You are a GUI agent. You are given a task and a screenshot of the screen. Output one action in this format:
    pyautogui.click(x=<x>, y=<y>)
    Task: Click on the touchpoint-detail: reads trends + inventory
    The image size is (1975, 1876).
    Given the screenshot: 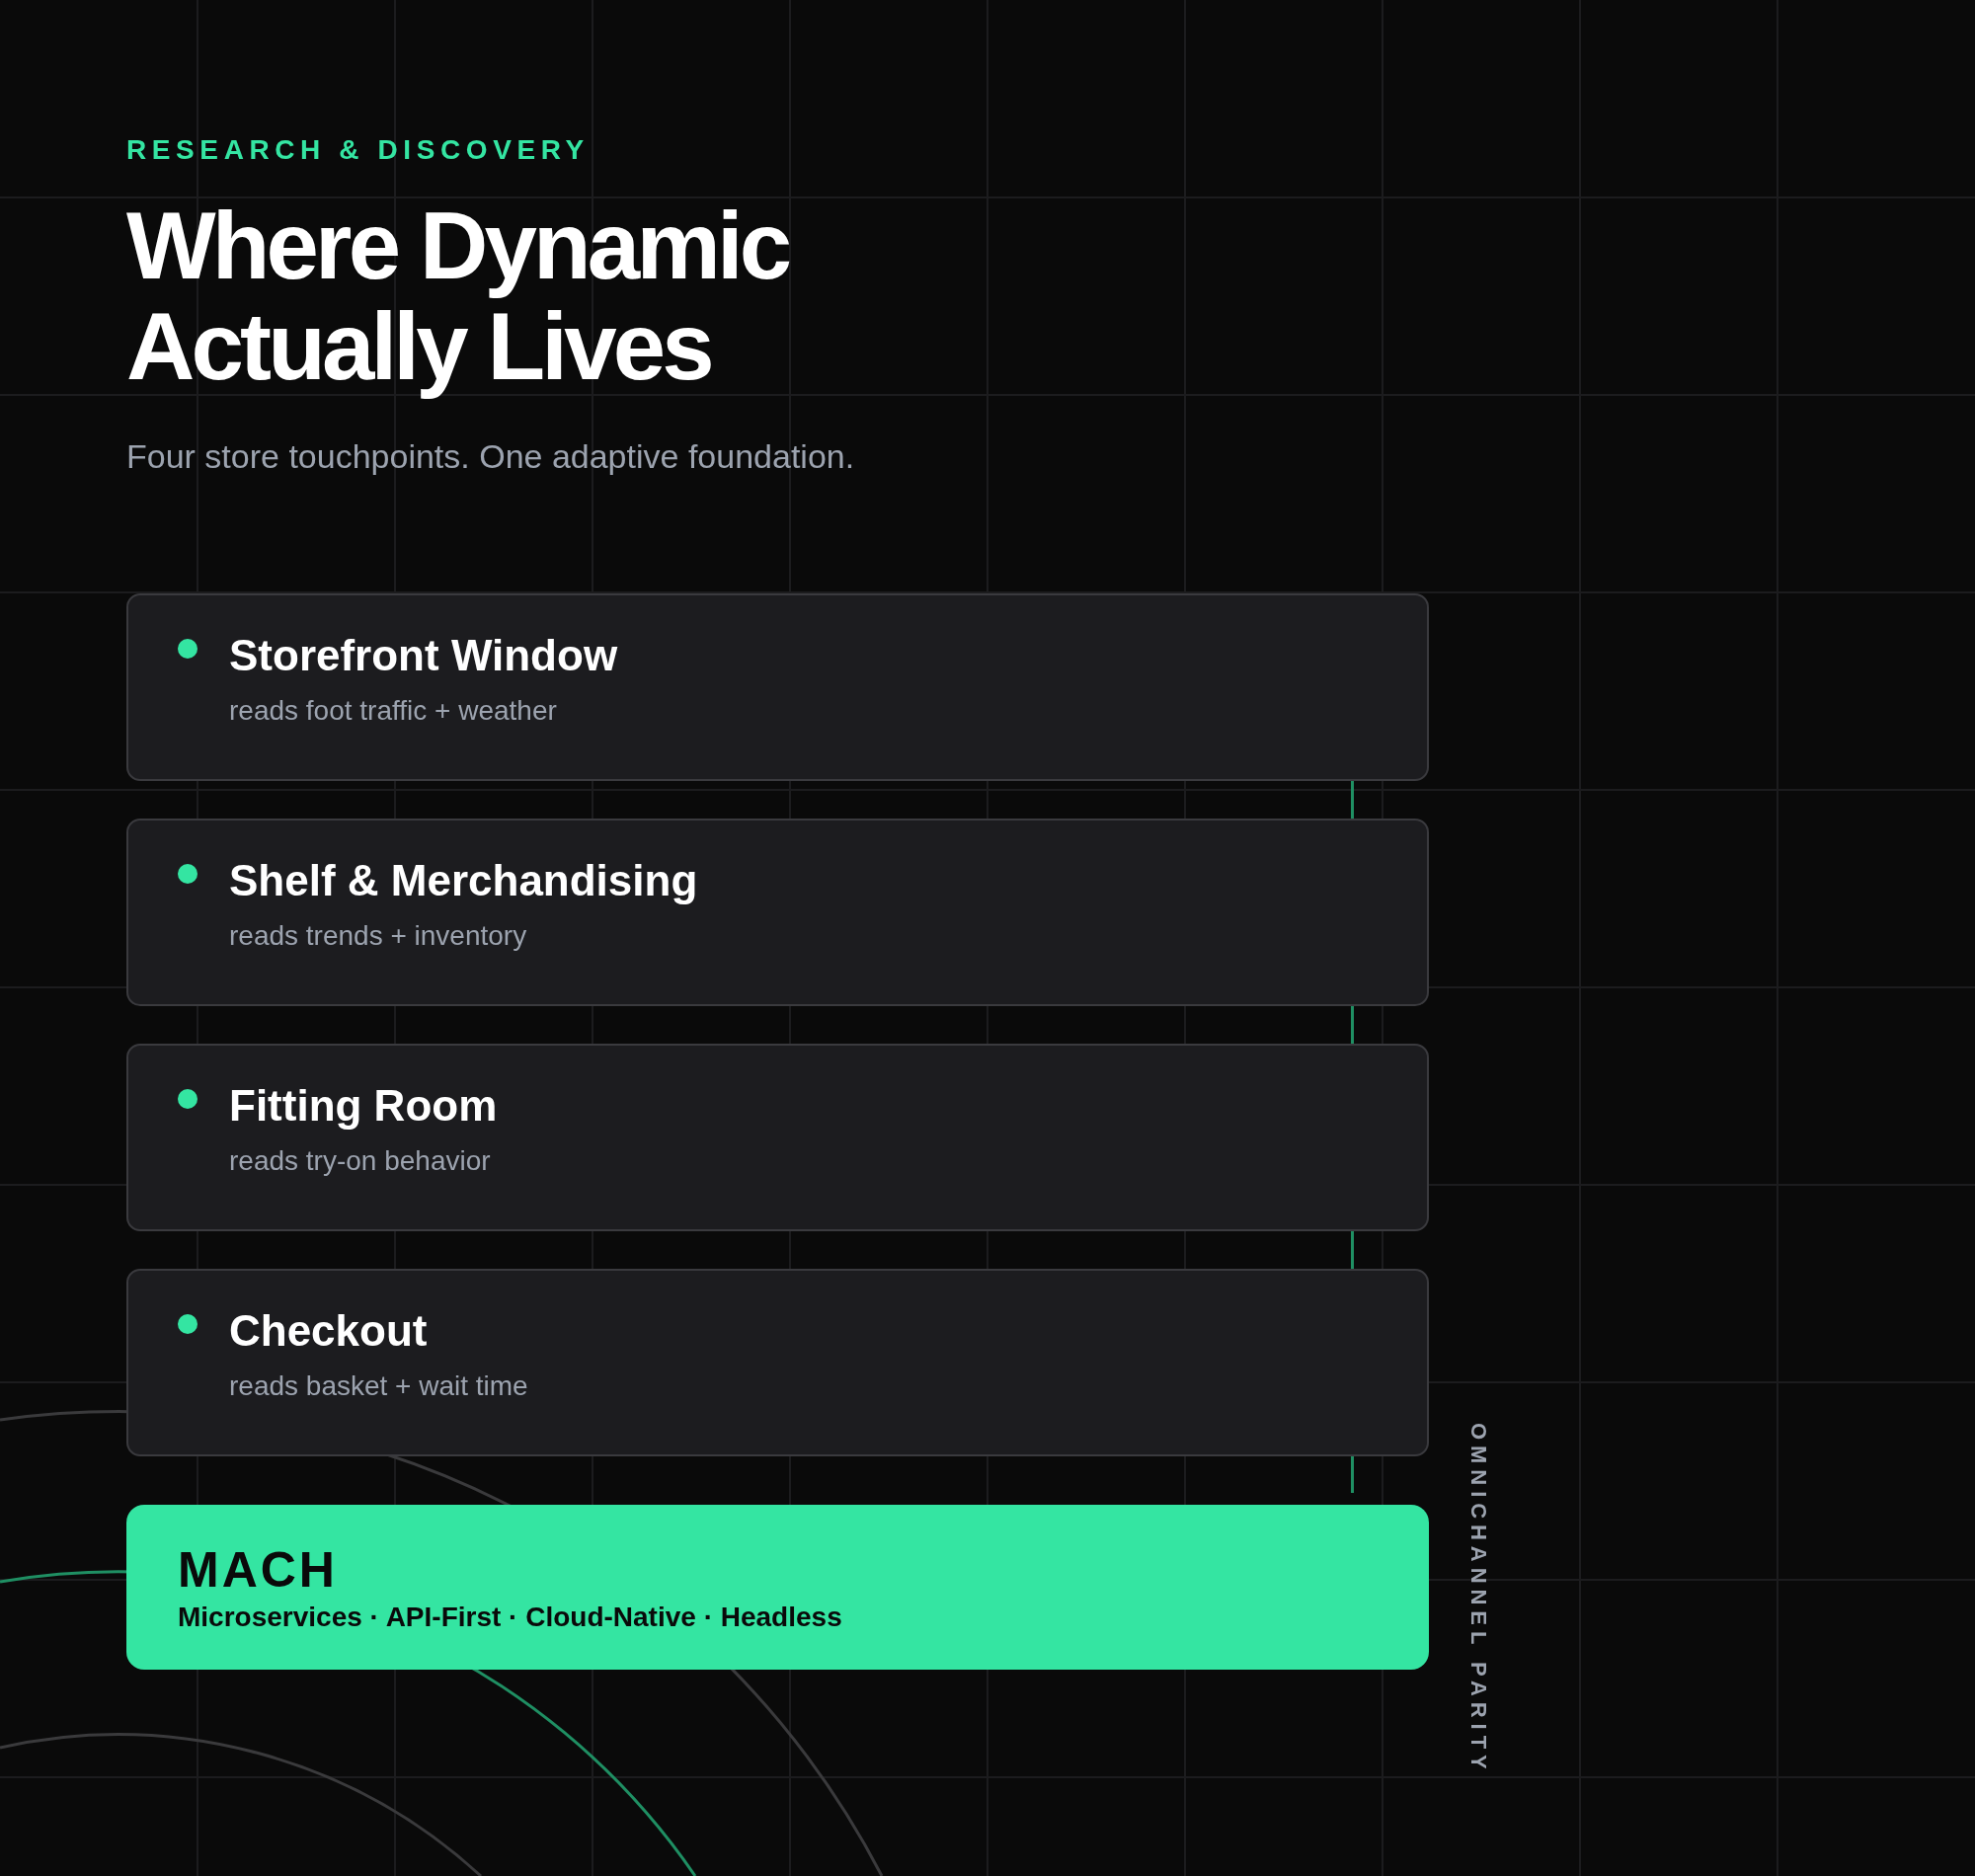 What is the action you would take?
    pyautogui.click(x=379, y=936)
    